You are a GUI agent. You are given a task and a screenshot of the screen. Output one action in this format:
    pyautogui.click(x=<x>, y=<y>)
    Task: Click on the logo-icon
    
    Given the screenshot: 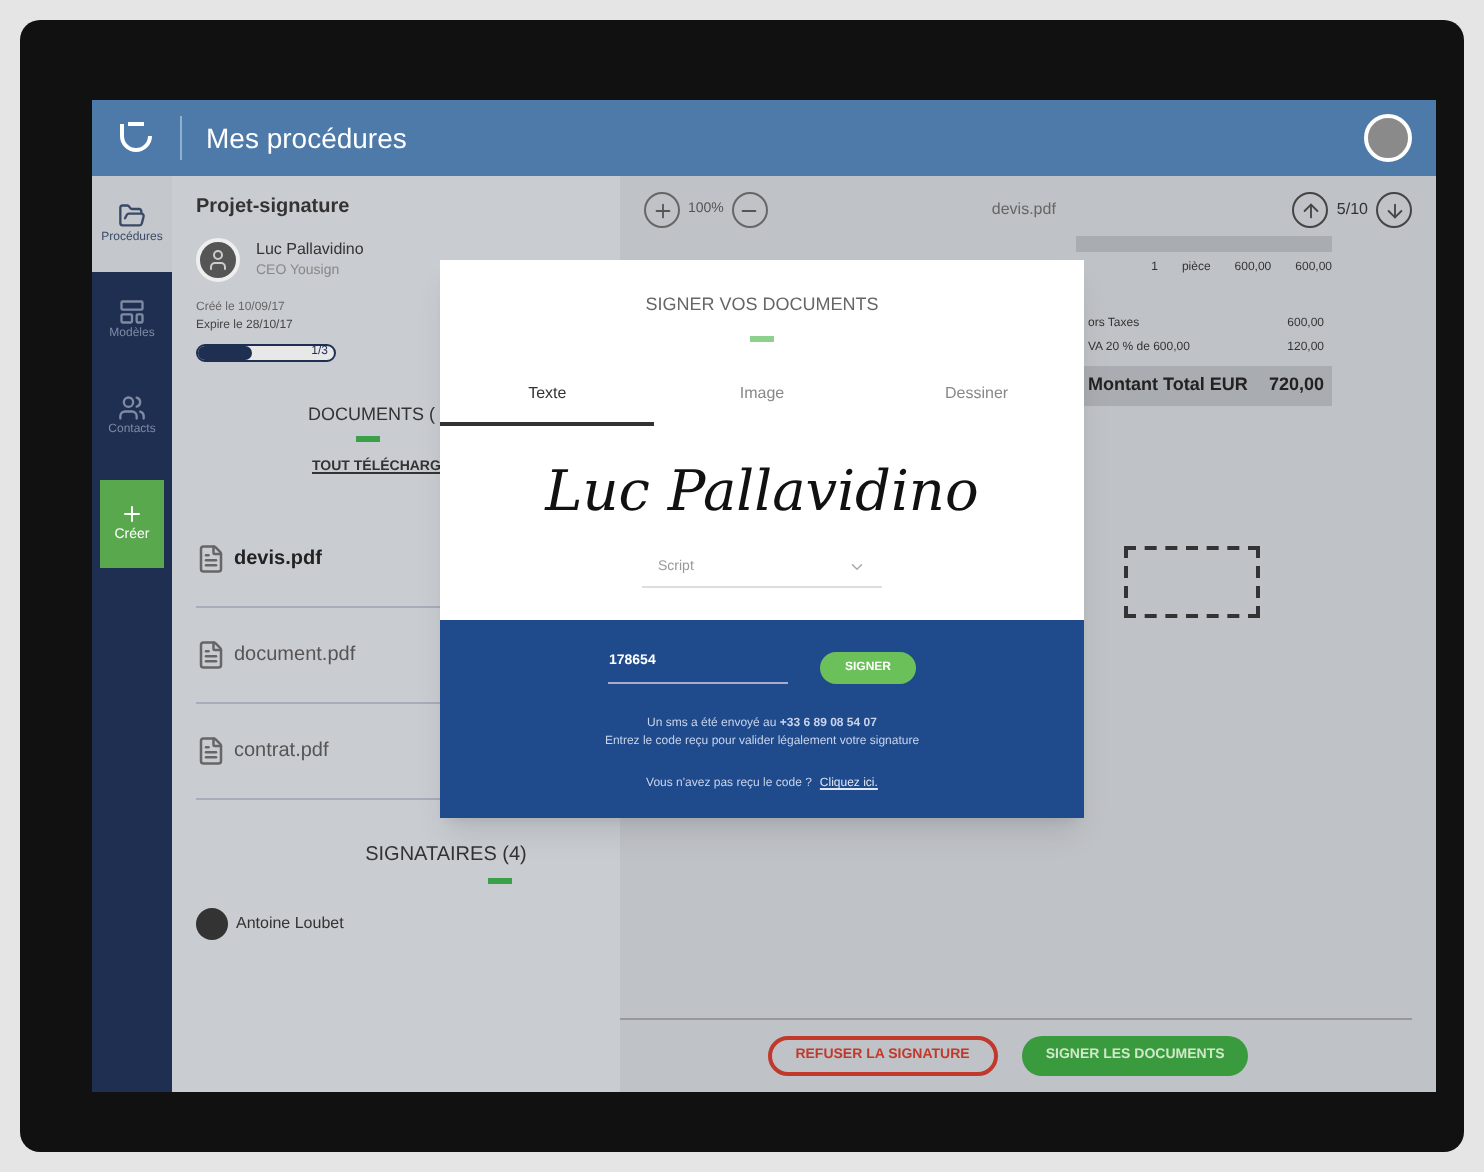 What is the action you would take?
    pyautogui.click(x=136, y=138)
    